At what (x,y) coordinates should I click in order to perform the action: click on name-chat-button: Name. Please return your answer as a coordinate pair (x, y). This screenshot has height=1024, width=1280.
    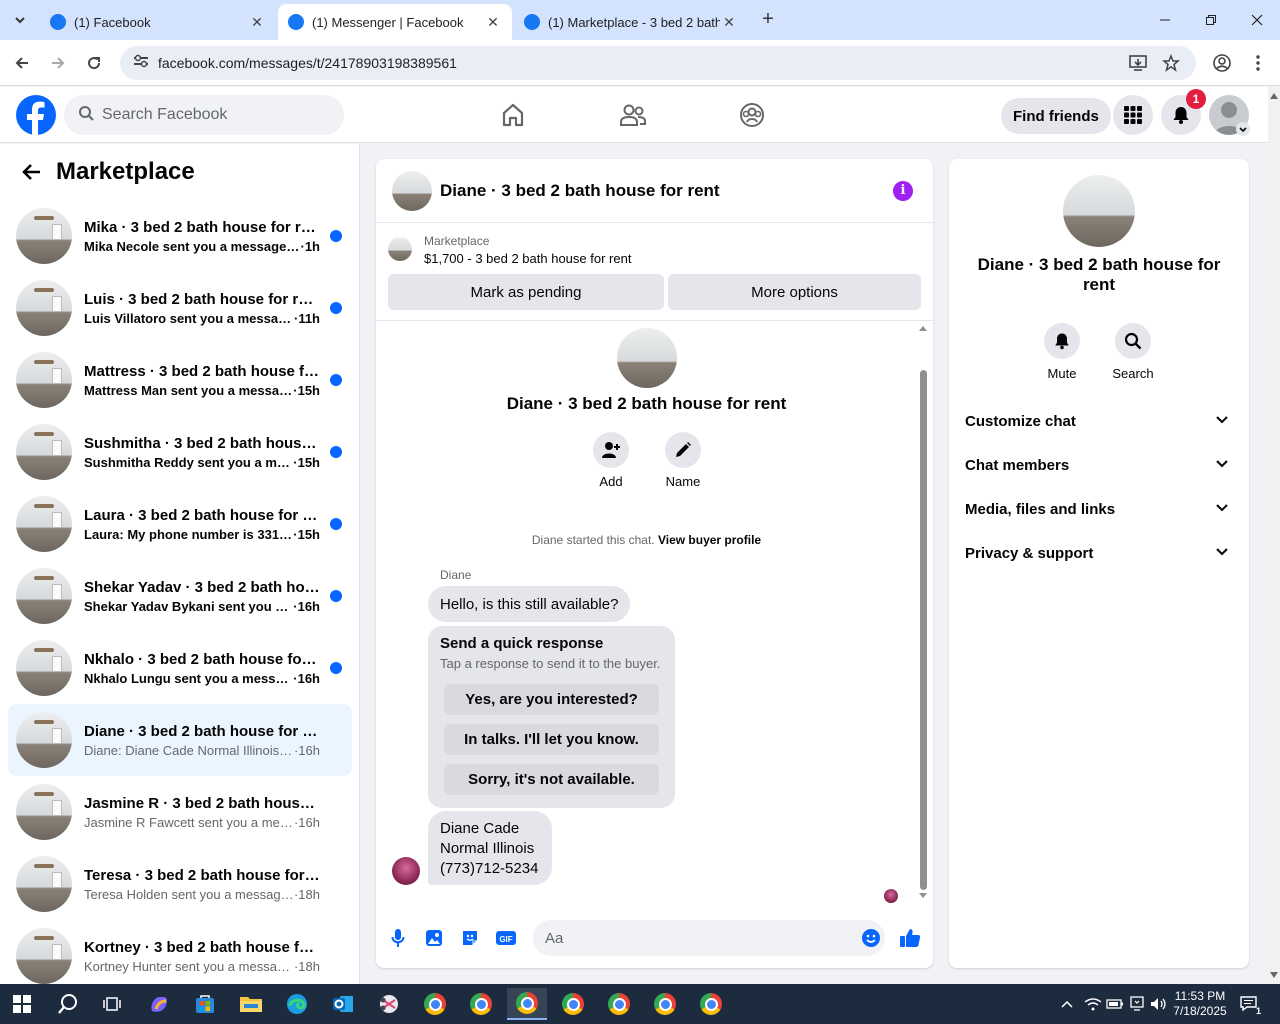
    Looking at the image, I should click on (683, 460).